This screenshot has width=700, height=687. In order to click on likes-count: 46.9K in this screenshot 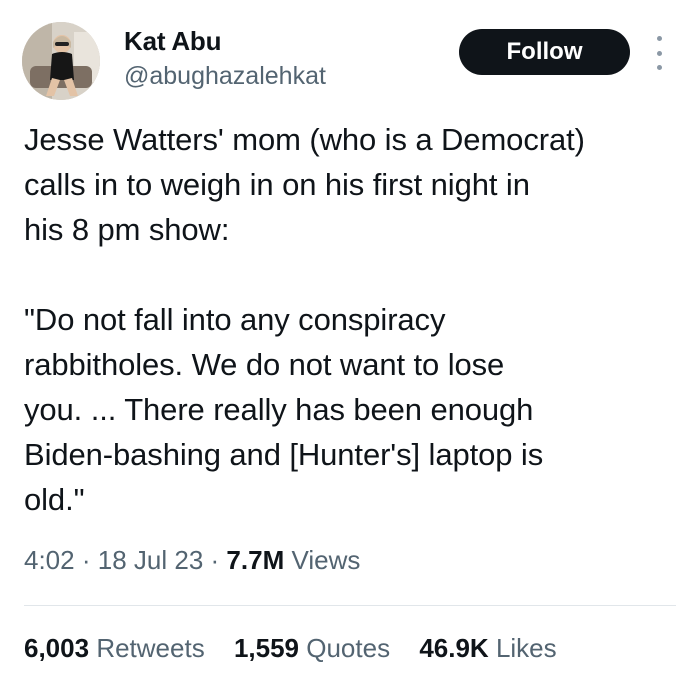, I will do `click(454, 648)`.